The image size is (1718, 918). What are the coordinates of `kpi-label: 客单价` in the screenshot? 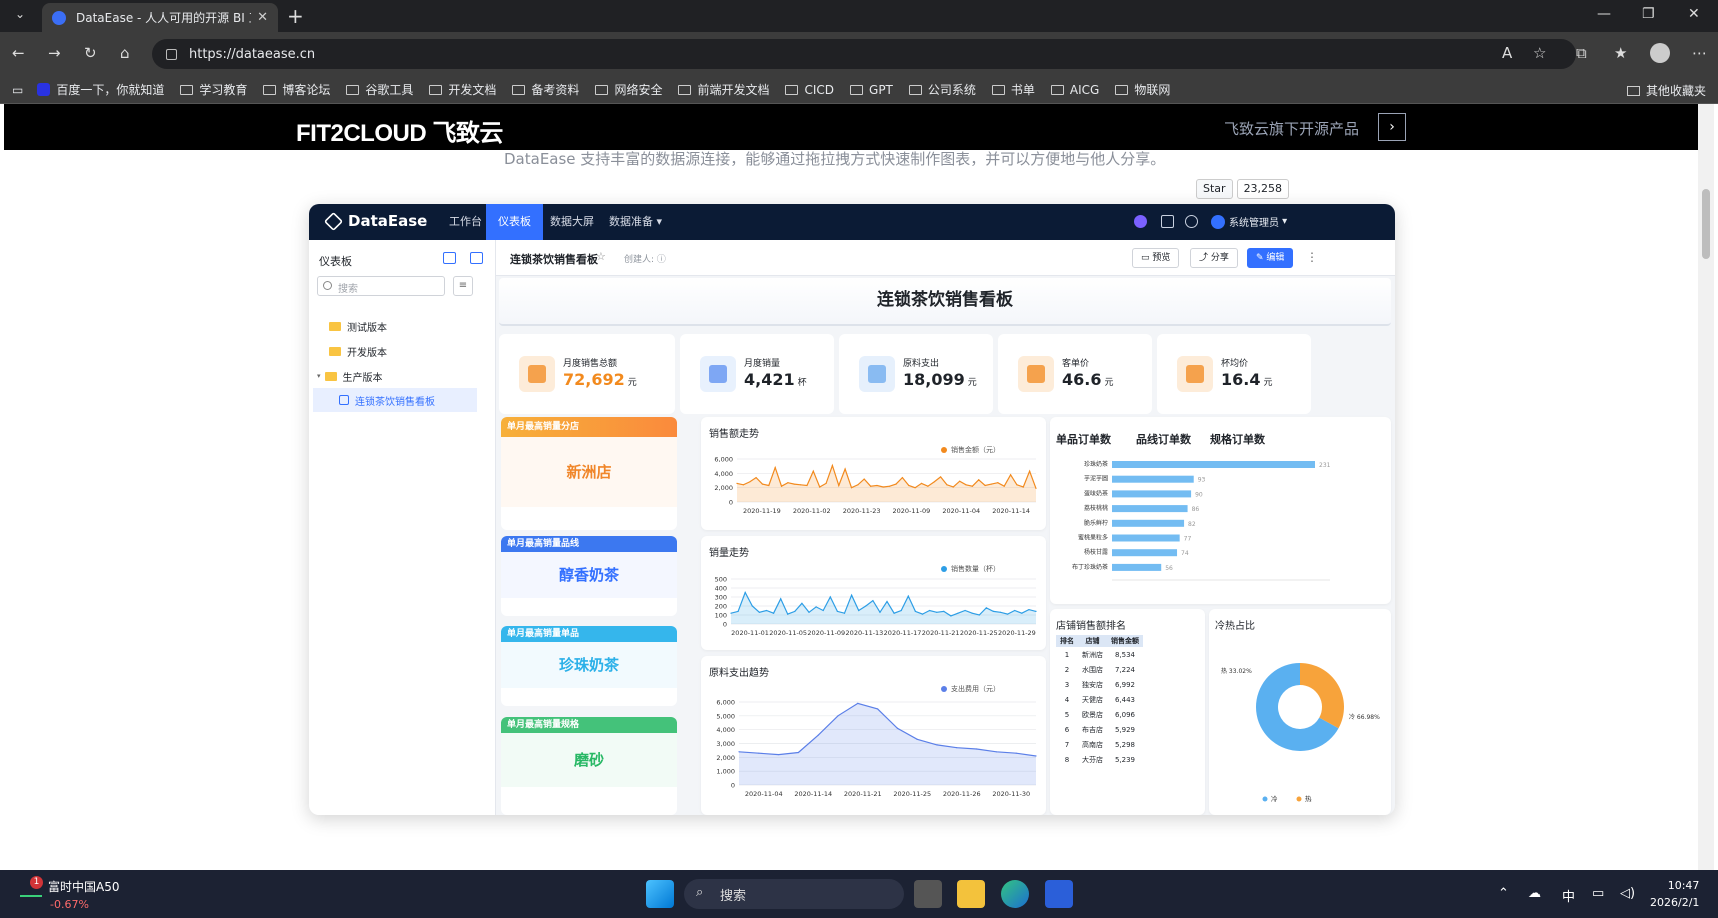 It's located at (1076, 364).